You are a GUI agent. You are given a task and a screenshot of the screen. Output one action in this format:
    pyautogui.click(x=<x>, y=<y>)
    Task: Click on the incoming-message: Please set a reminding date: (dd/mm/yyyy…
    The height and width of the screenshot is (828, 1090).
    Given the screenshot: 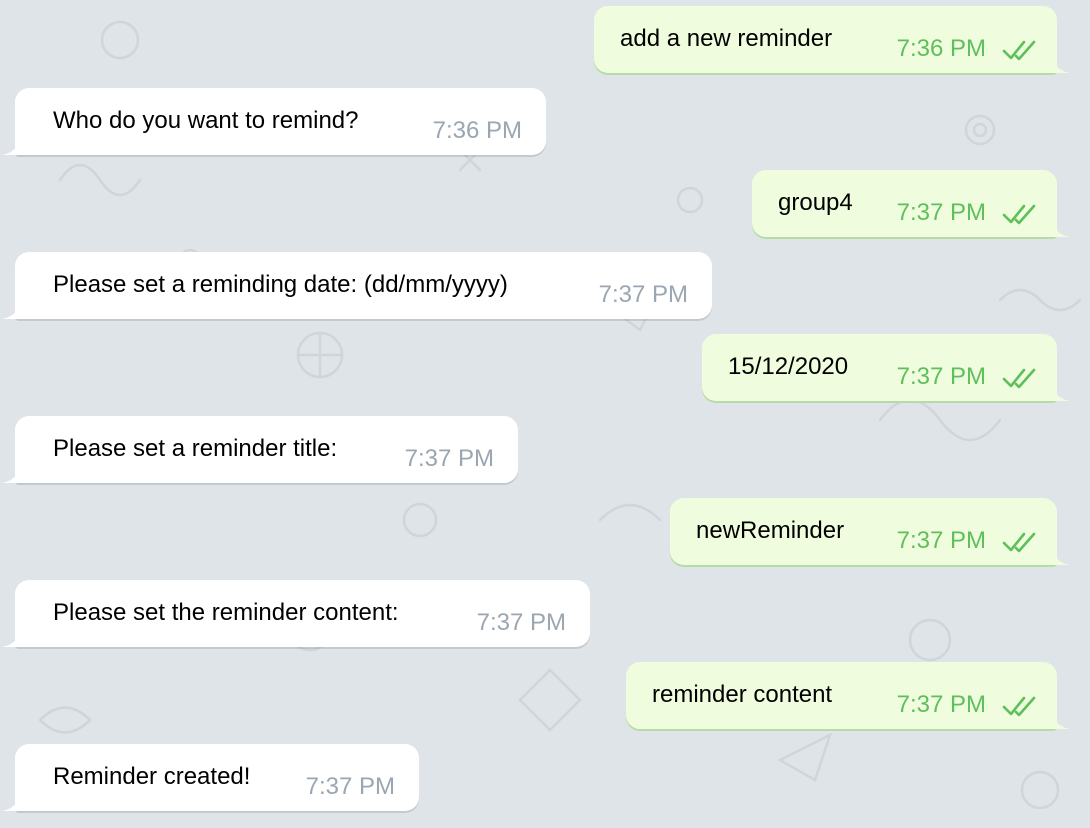 What is the action you would take?
    pyautogui.click(x=363, y=285)
    